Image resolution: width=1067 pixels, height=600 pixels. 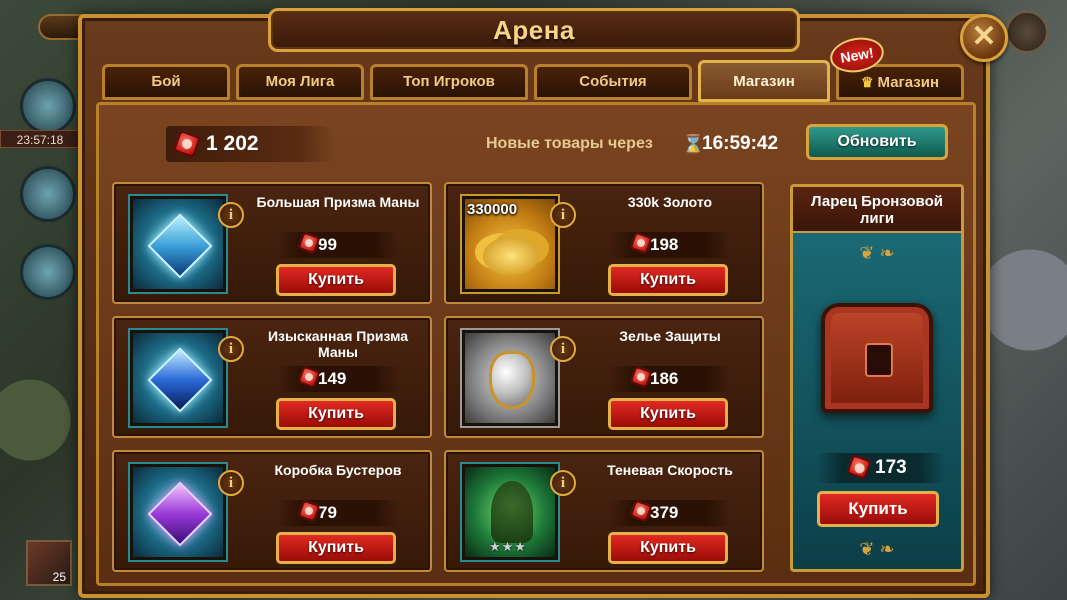 I want to click on item-name: Изысканная Призма Маны, so click(x=338, y=344).